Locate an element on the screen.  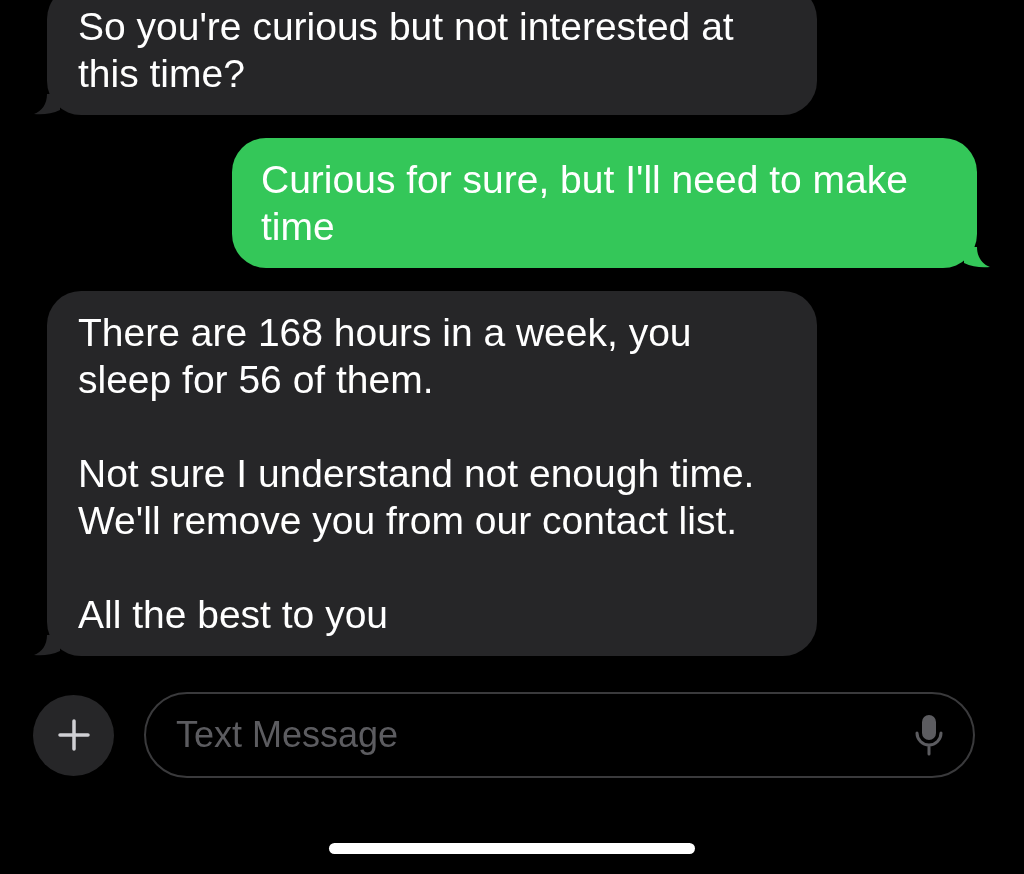
message-field: Text Message is located at coordinates (559, 735).